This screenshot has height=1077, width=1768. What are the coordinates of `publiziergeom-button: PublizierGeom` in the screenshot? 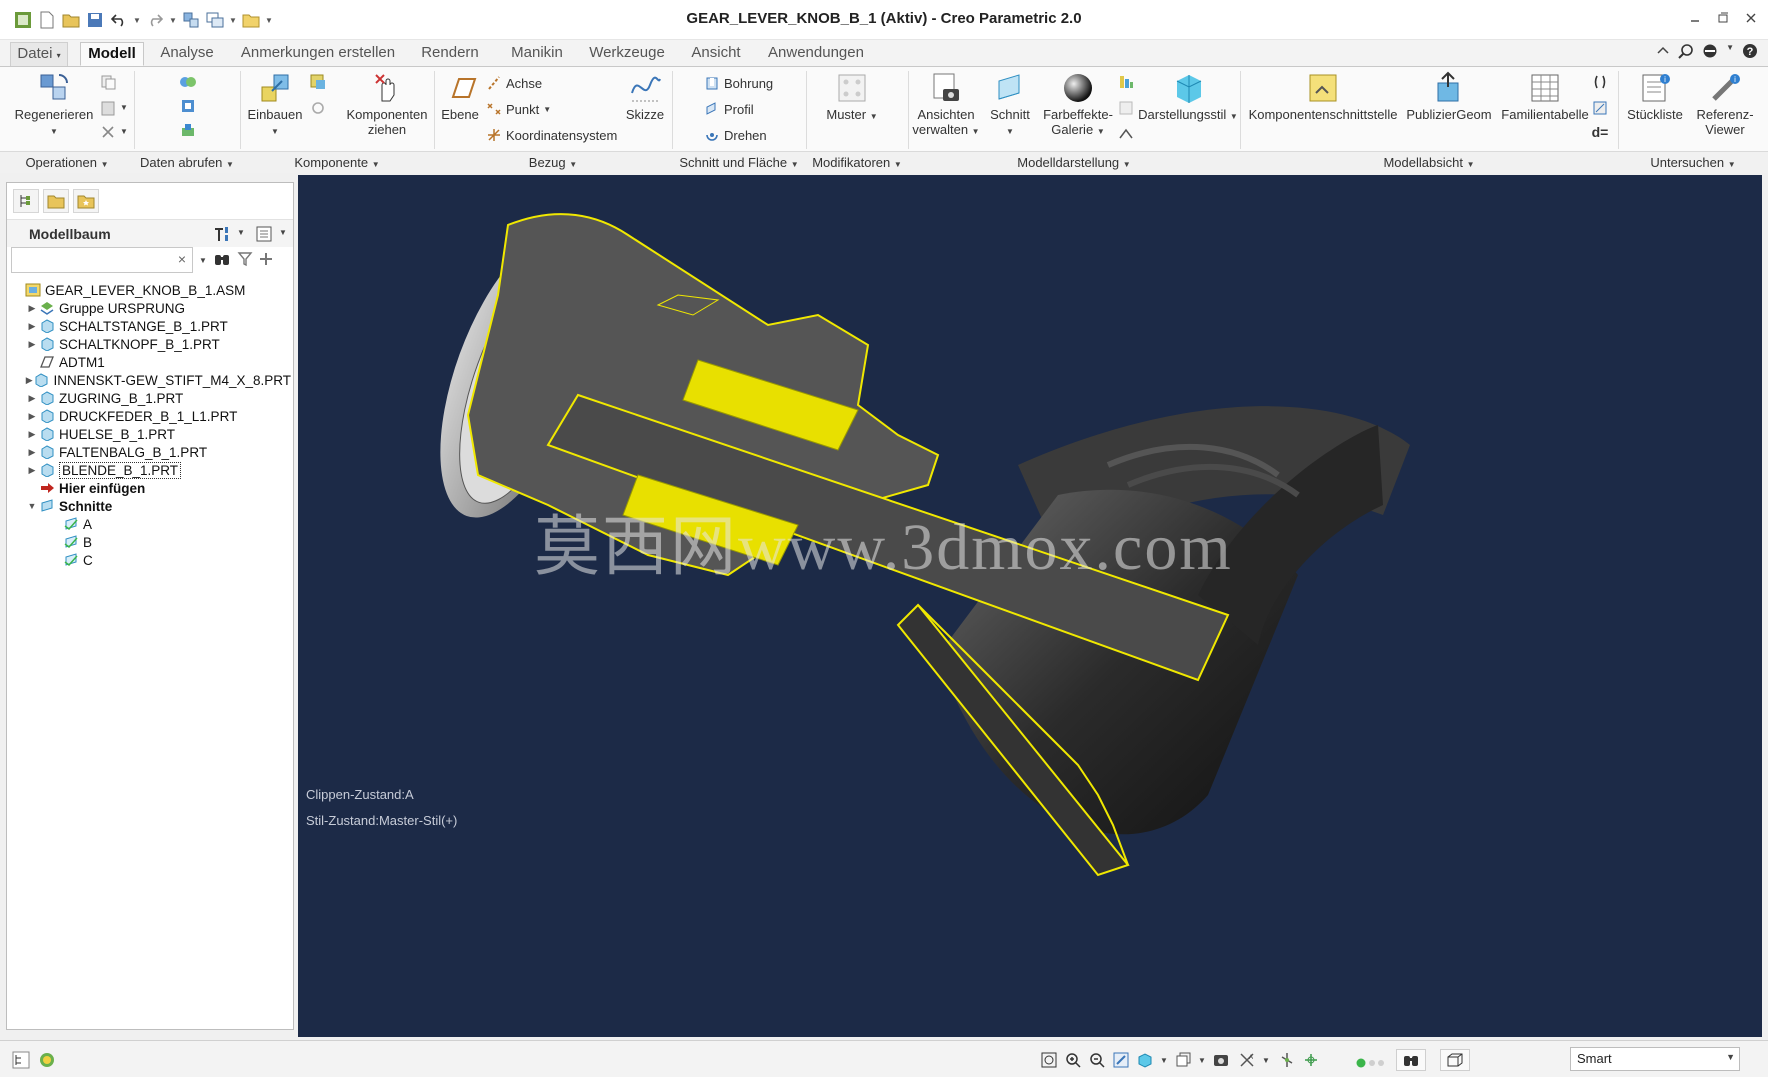 It's located at (1449, 96).